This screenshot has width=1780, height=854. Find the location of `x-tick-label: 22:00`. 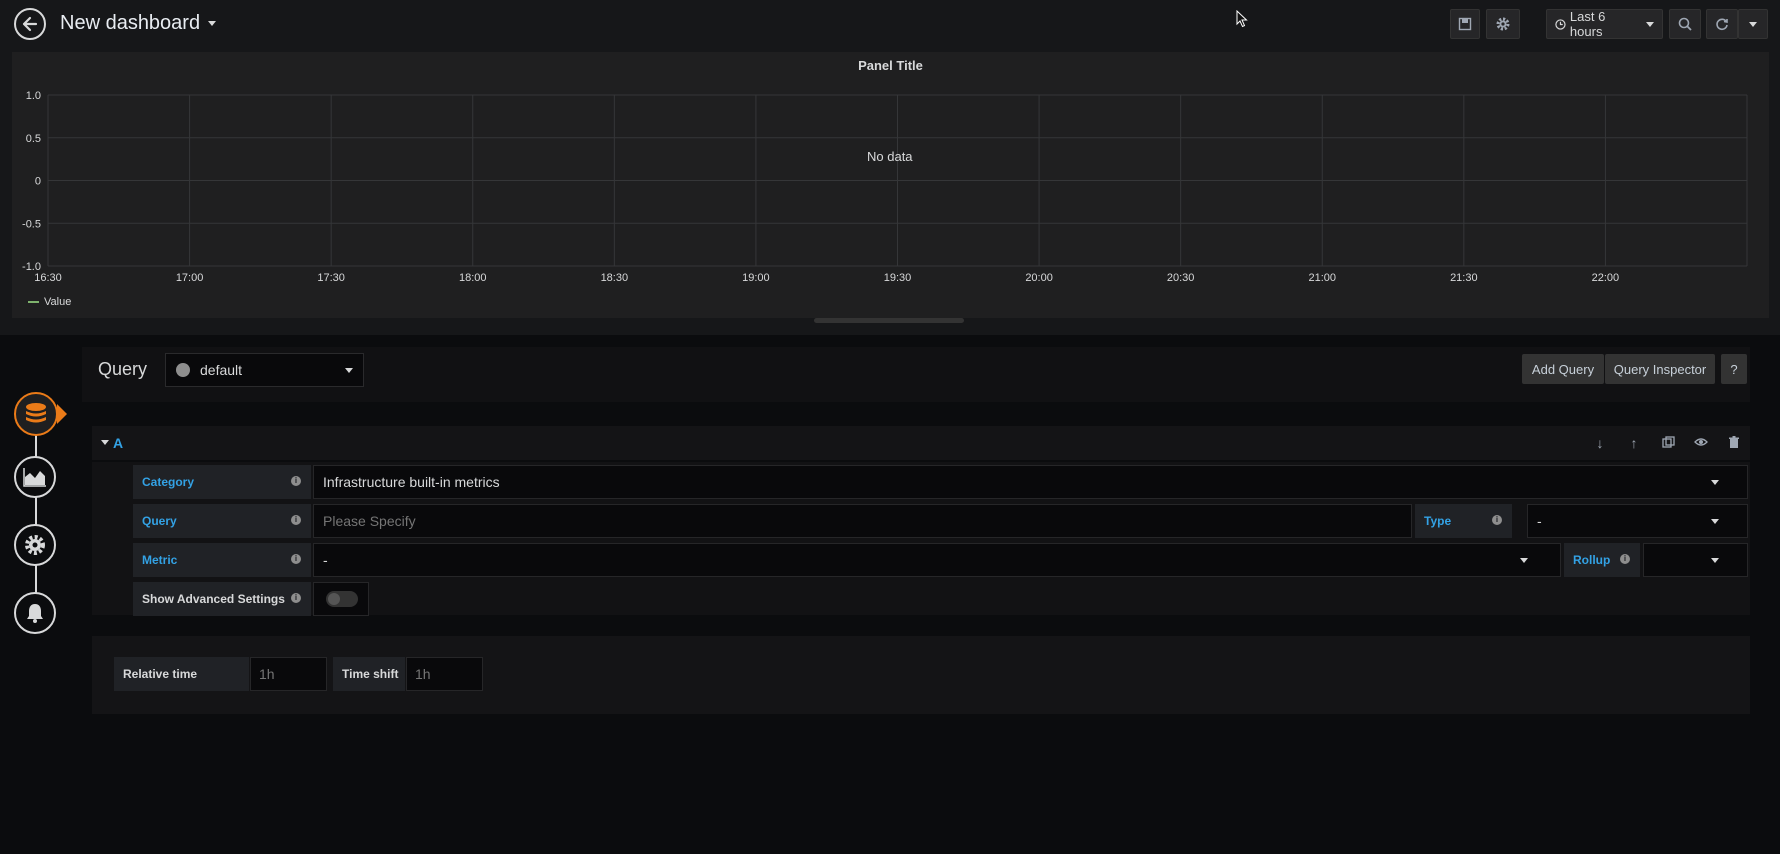

x-tick-label: 22:00 is located at coordinates (1606, 278).